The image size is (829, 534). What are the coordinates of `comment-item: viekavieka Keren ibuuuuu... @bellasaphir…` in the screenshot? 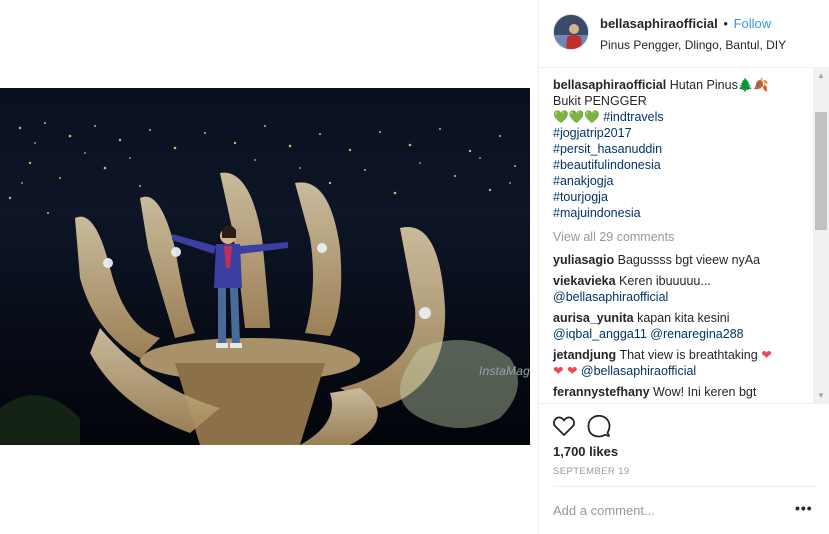 It's located at (684, 289).